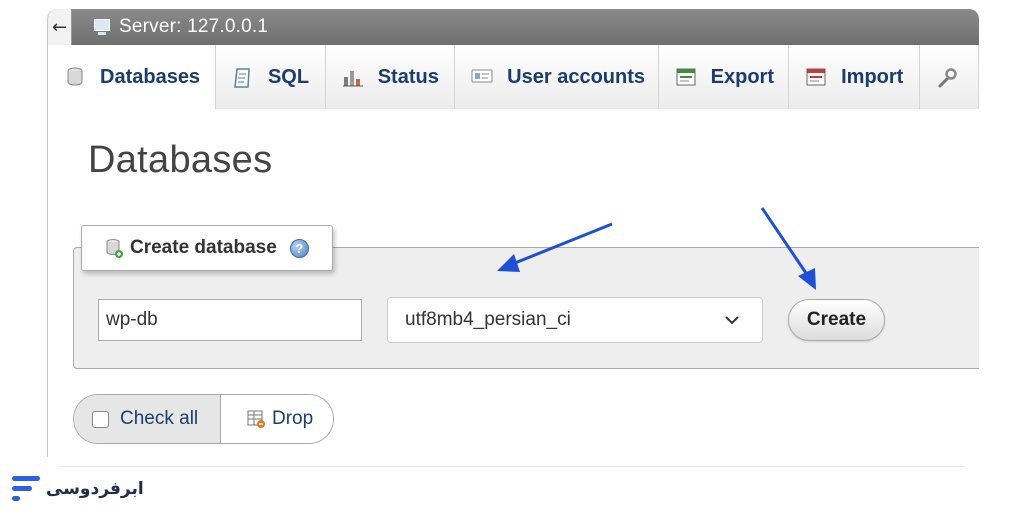  What do you see at coordinates (513, 27) in the screenshot?
I see `server-titlebar: ← Server: 127.0.0.1` at bounding box center [513, 27].